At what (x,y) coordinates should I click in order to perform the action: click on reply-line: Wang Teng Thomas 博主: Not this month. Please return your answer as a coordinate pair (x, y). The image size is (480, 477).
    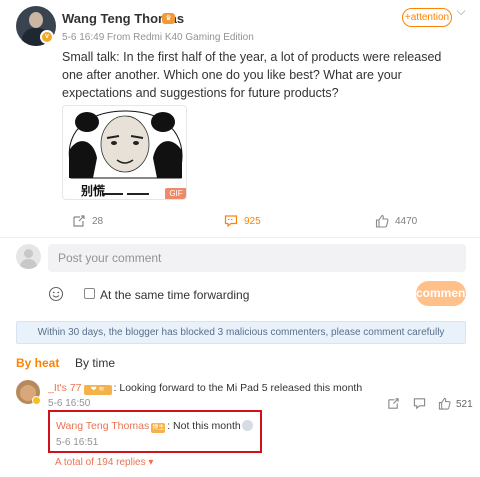
    Looking at the image, I should click on (154, 426).